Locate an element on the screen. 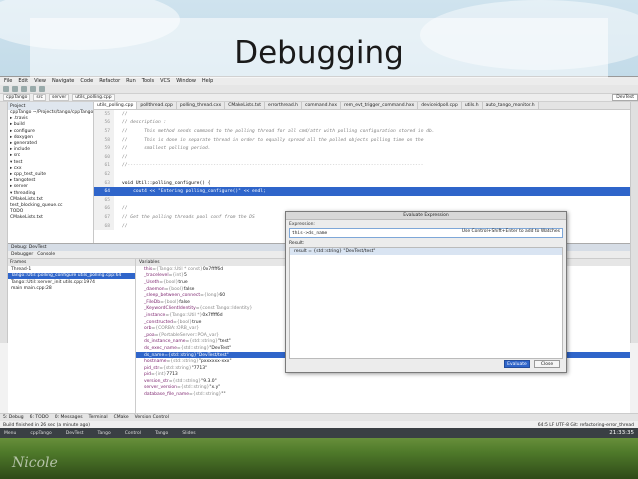 This screenshot has width=638, height=479. breadcrumb-item: src is located at coordinates (39, 97).